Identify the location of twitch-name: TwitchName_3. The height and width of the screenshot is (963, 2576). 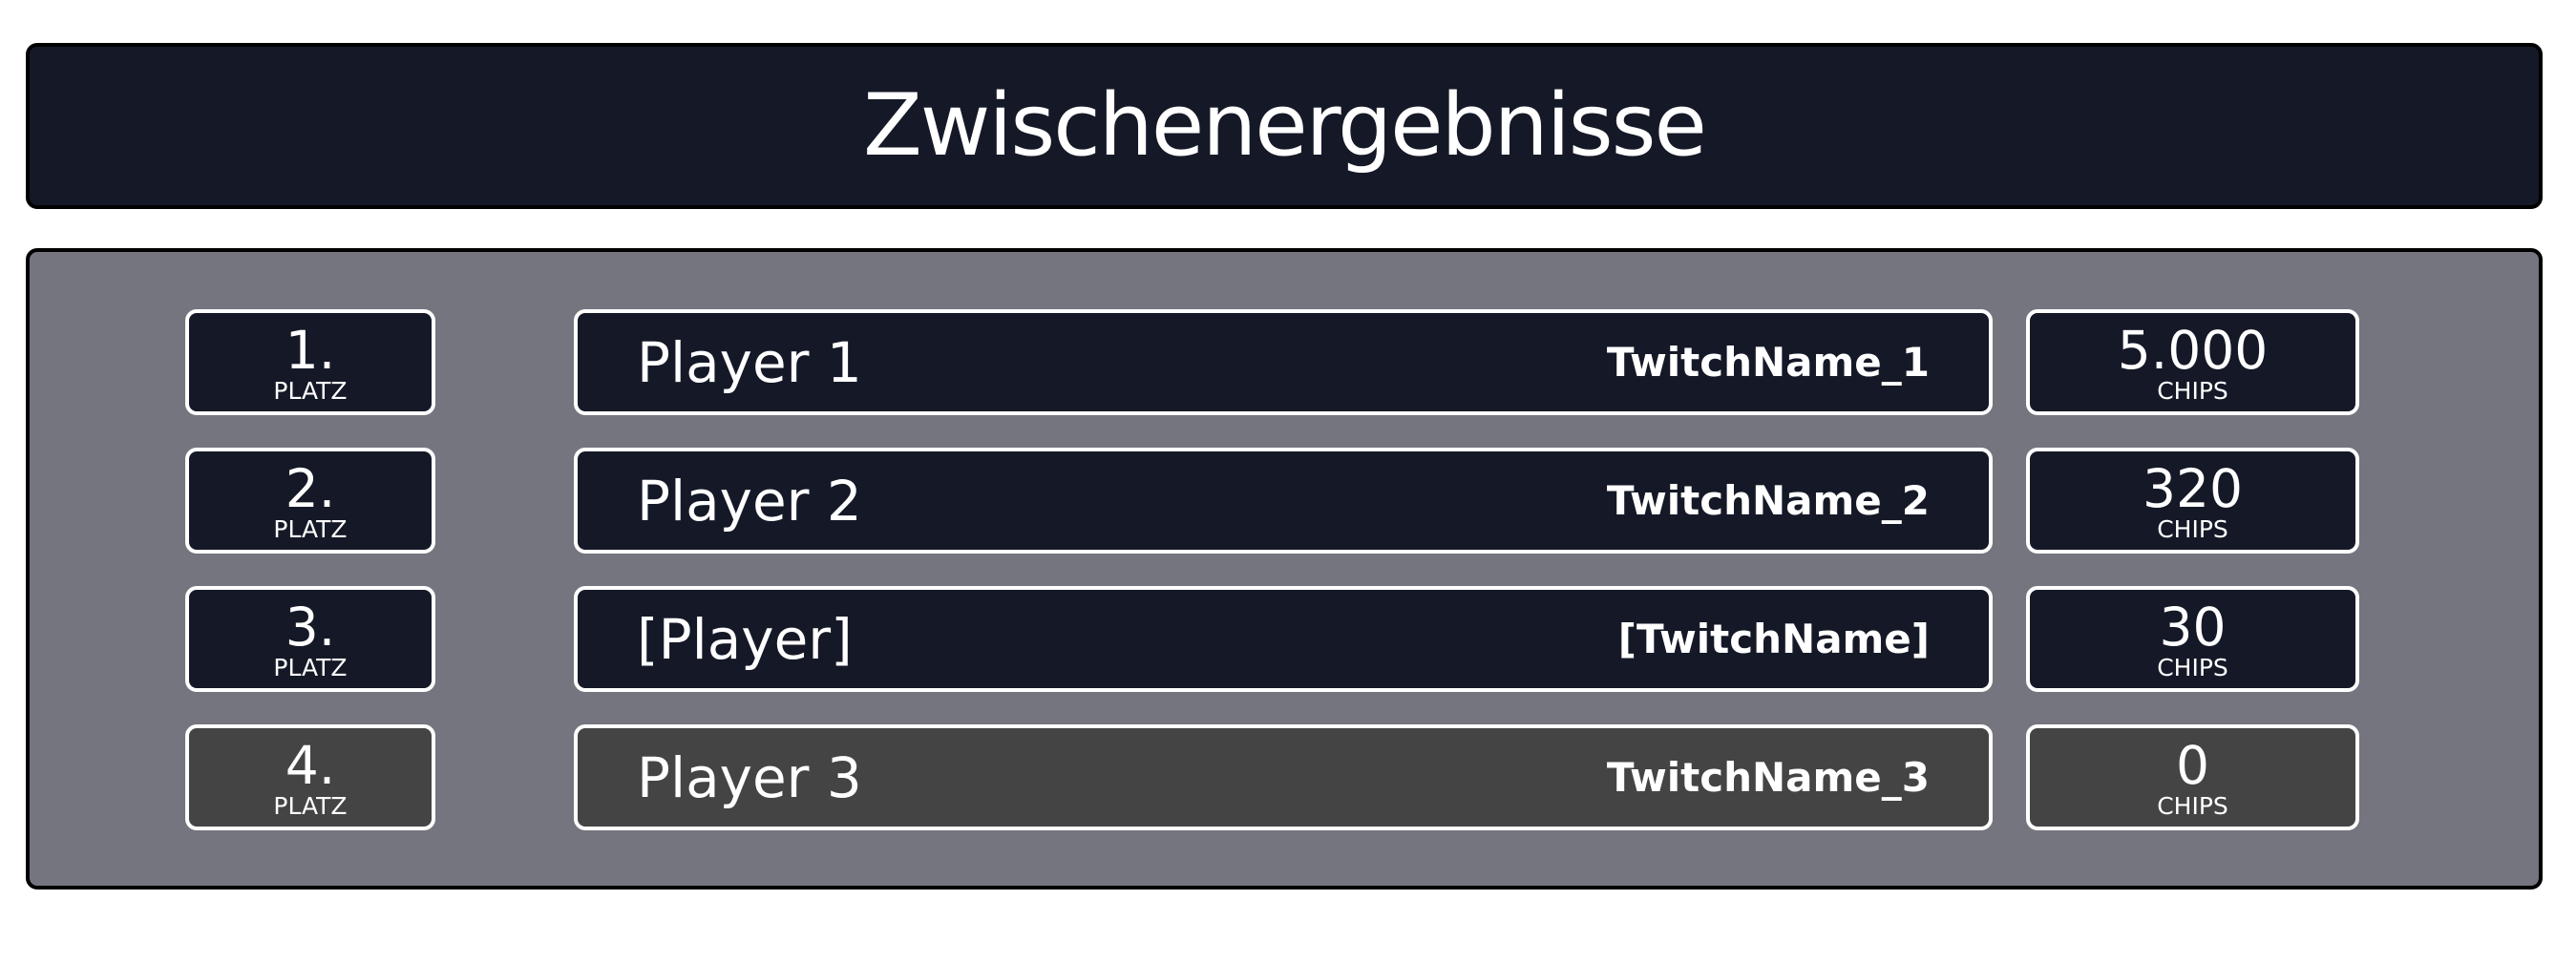
(1768, 778).